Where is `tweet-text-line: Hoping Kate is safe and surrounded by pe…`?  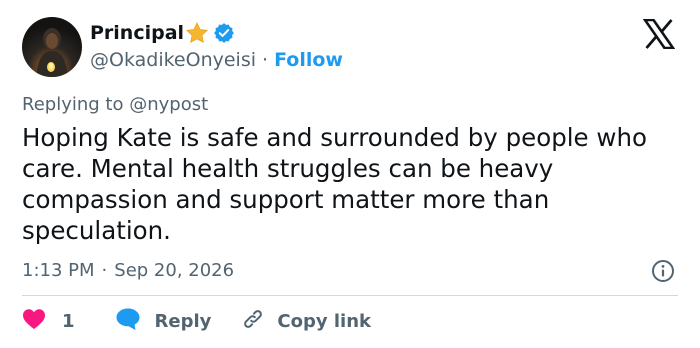 tweet-text-line: Hoping Kate is safe and surrounded by pe… is located at coordinates (334, 137).